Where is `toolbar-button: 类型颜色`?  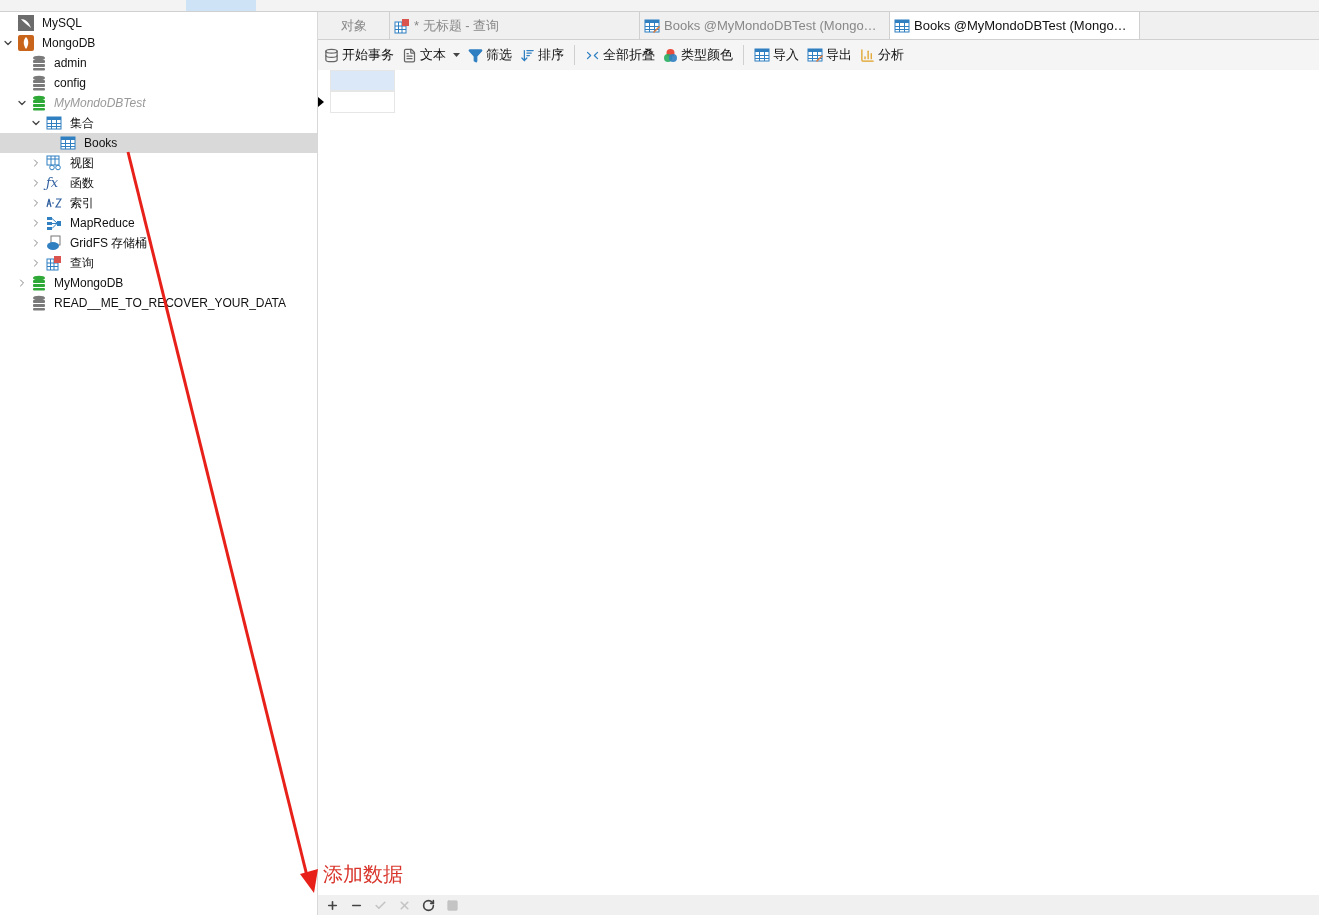 toolbar-button: 类型颜色 is located at coordinates (698, 55).